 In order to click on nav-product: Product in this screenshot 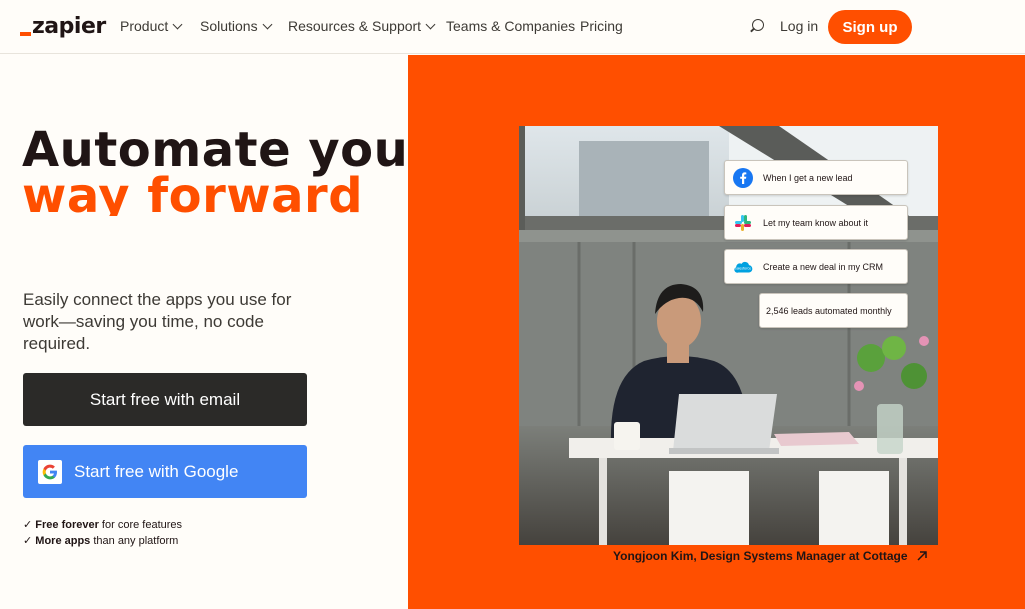, I will do `click(151, 26)`.